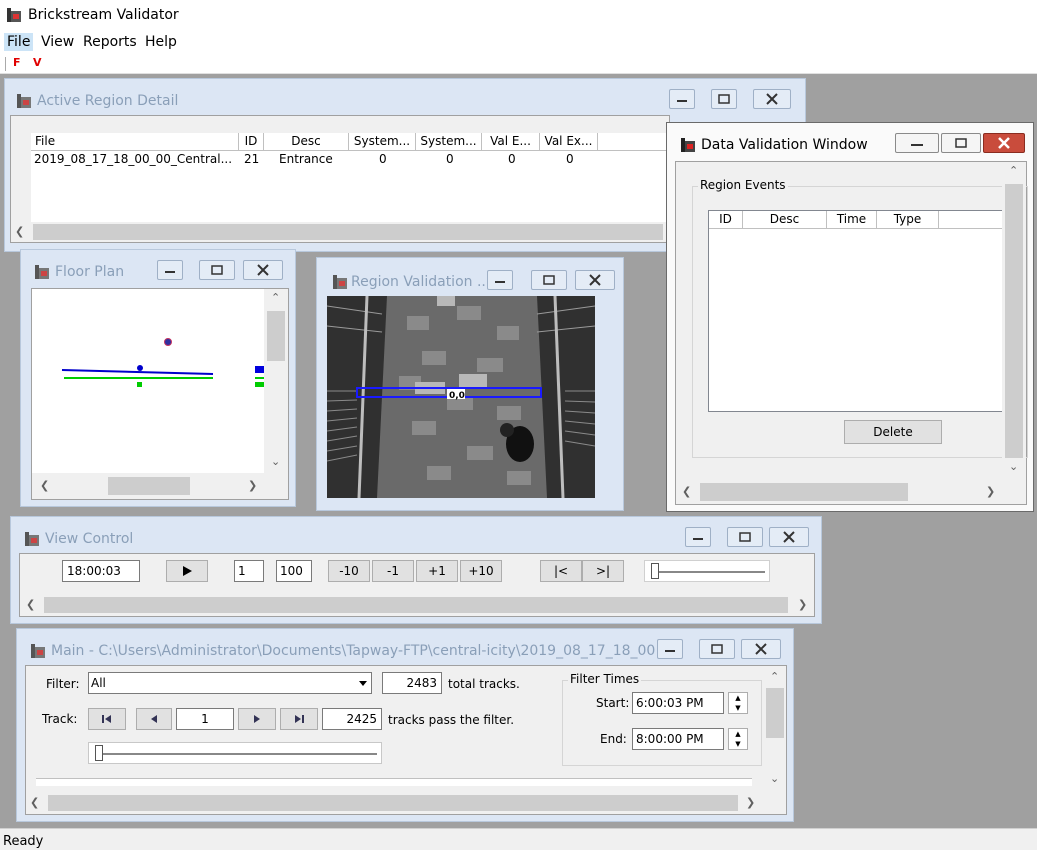 Image resolution: width=1037 pixels, height=850 pixels. What do you see at coordinates (461, 397) in the screenshot?
I see `camera-view: 0,0` at bounding box center [461, 397].